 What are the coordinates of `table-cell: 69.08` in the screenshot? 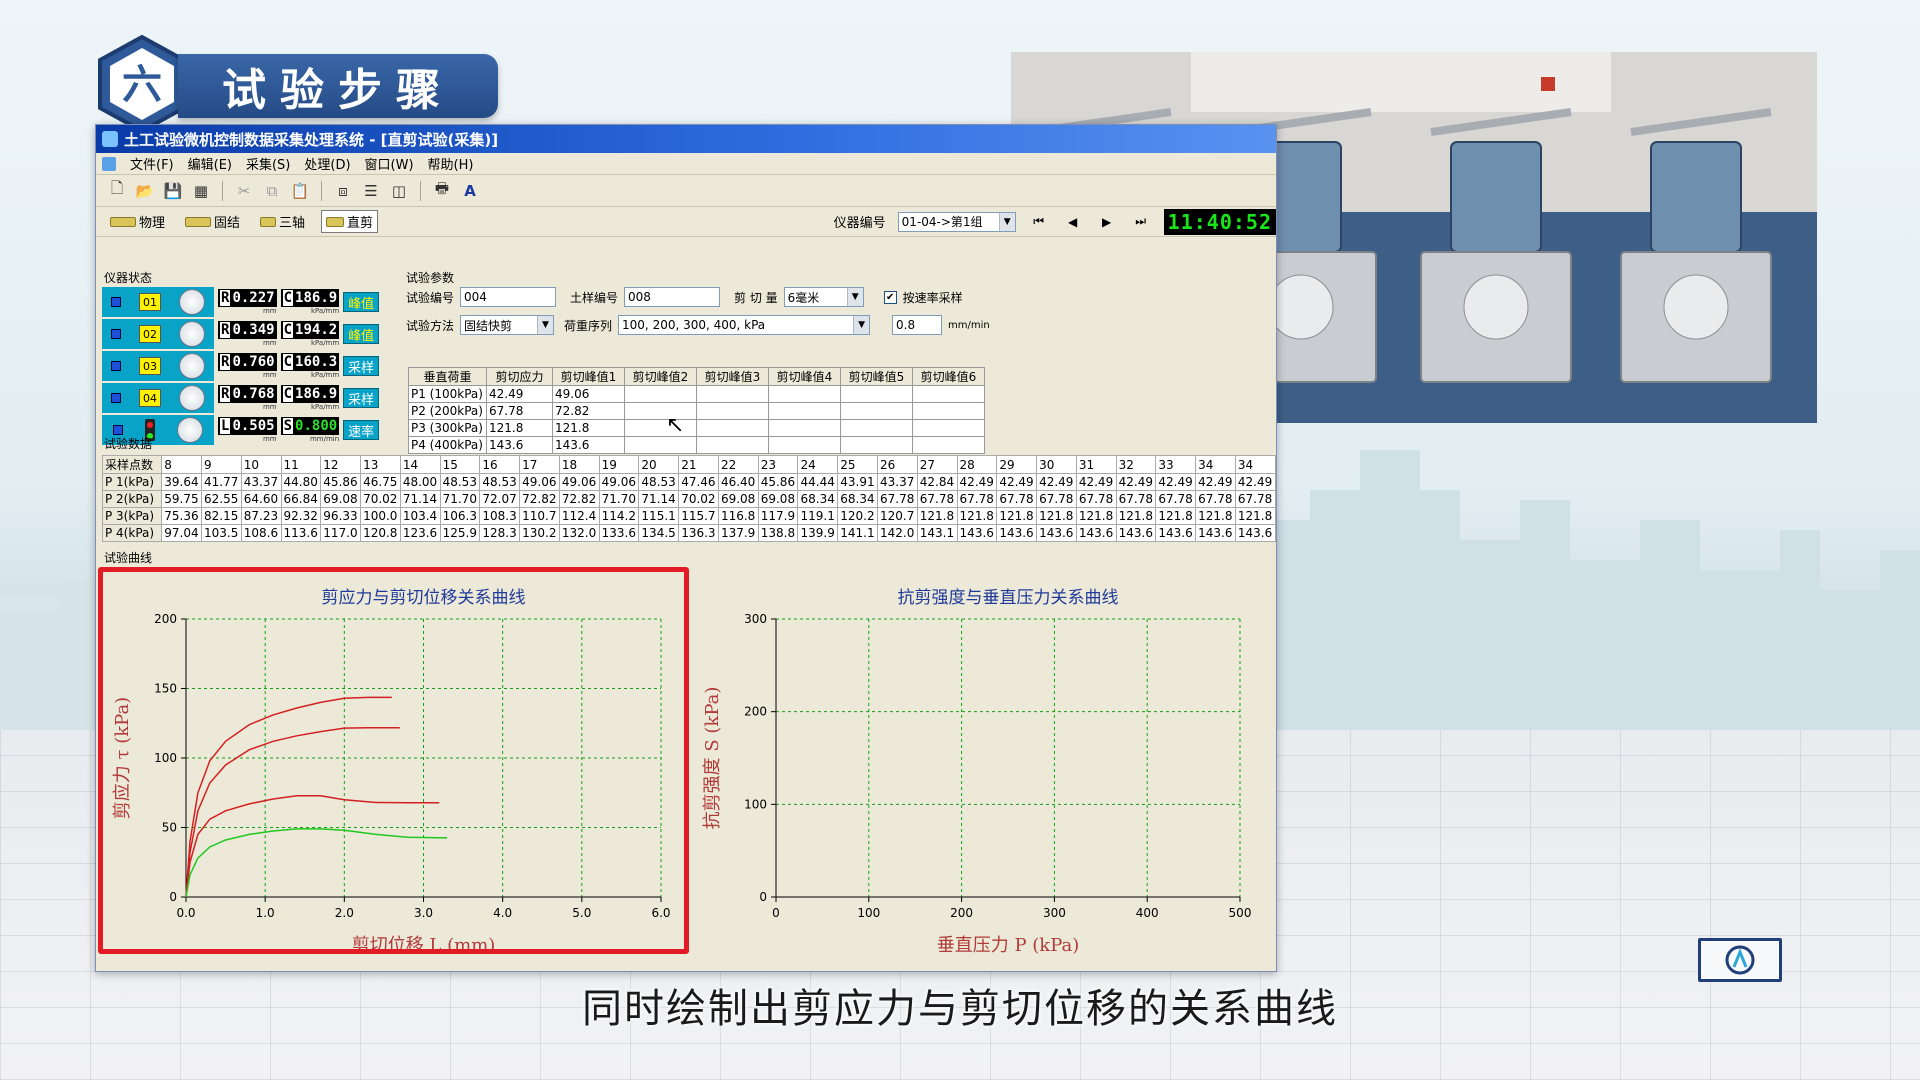 It's located at (778, 499).